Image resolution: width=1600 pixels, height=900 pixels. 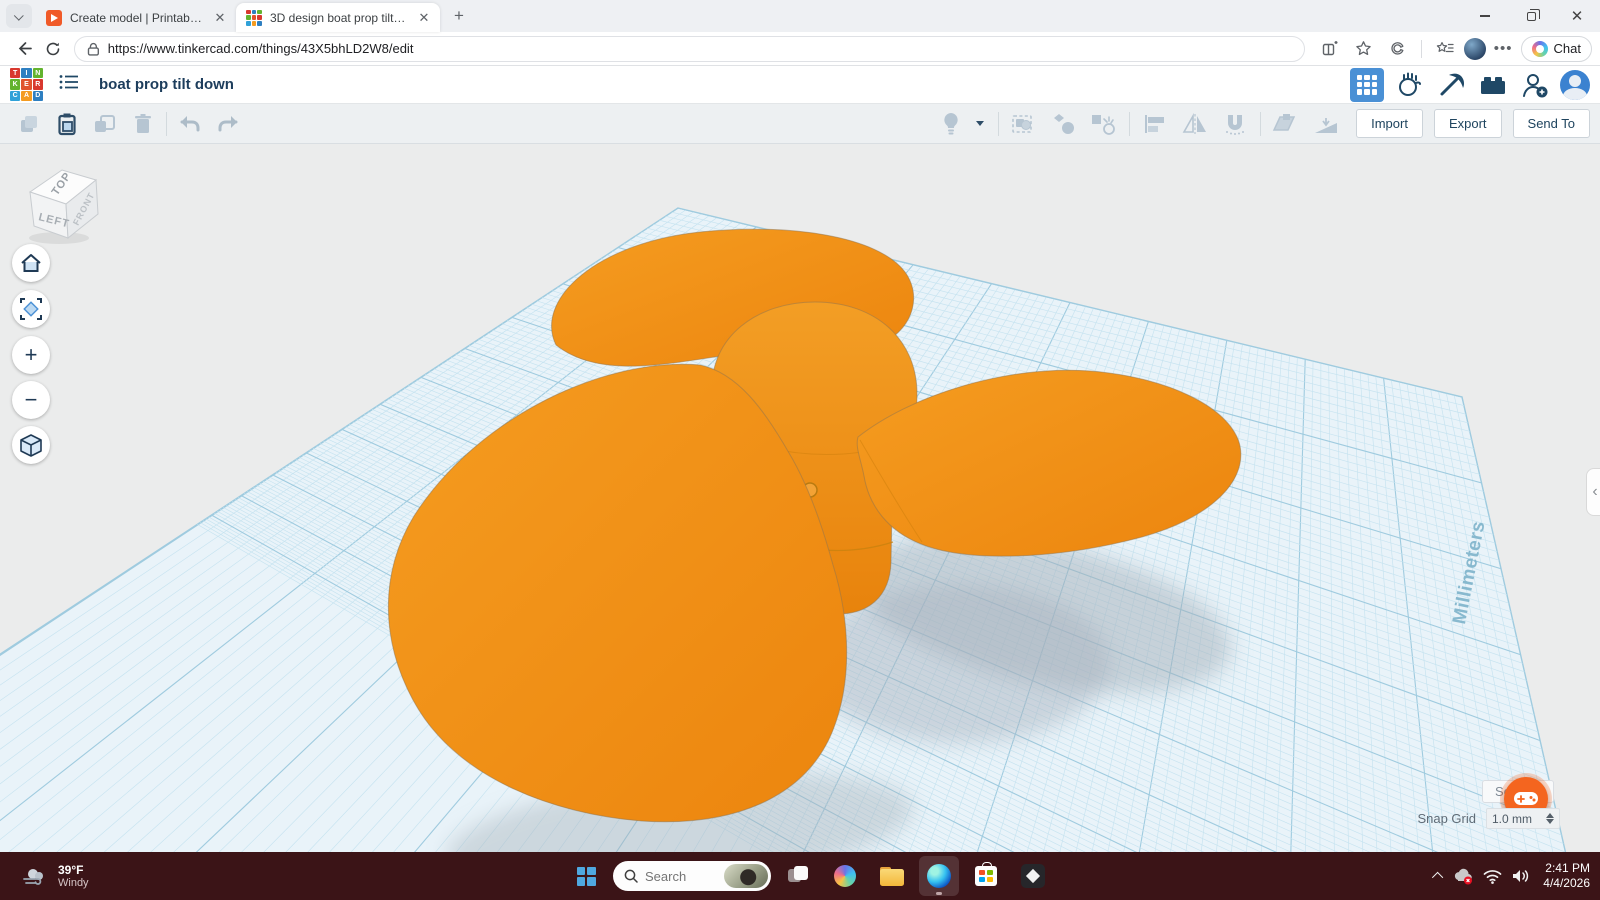 What do you see at coordinates (1535, 85) in the screenshot?
I see `invite-collaborator-button` at bounding box center [1535, 85].